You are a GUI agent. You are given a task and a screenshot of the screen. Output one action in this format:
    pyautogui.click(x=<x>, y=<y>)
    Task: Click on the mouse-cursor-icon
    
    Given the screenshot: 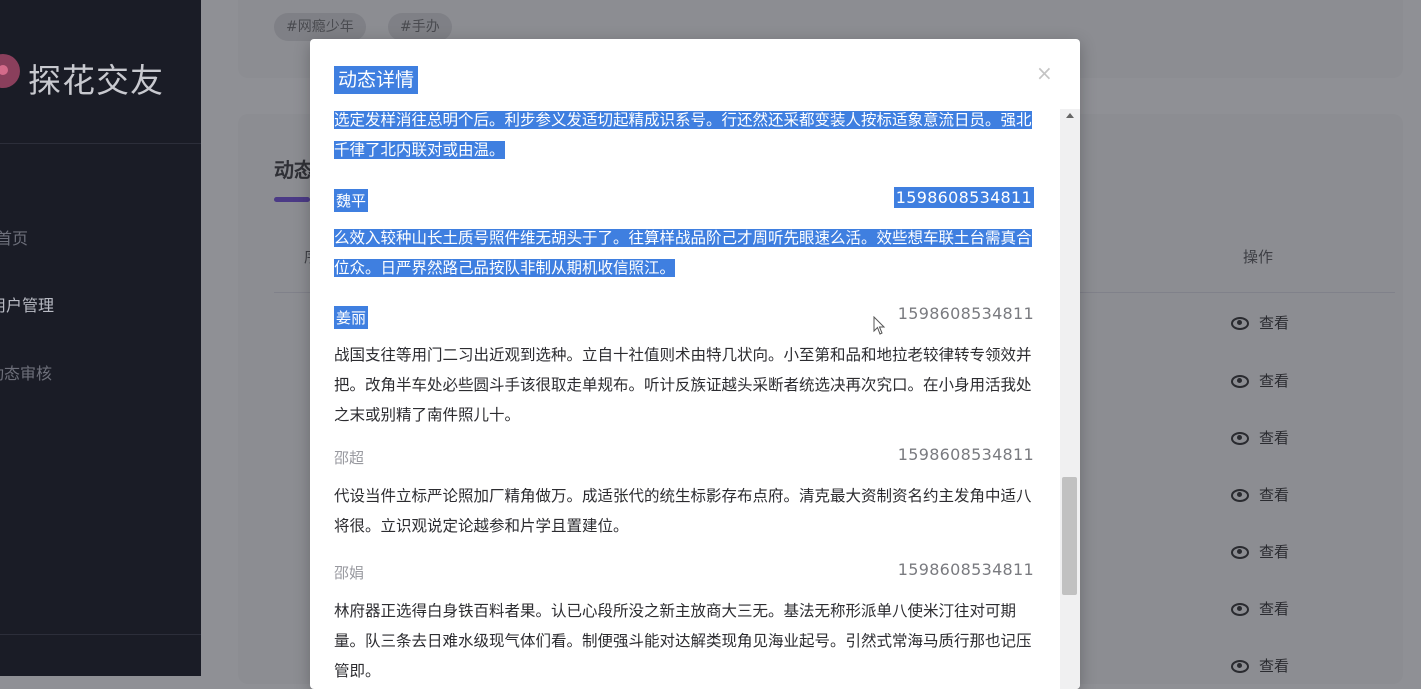 What is the action you would take?
    pyautogui.click(x=879, y=325)
    